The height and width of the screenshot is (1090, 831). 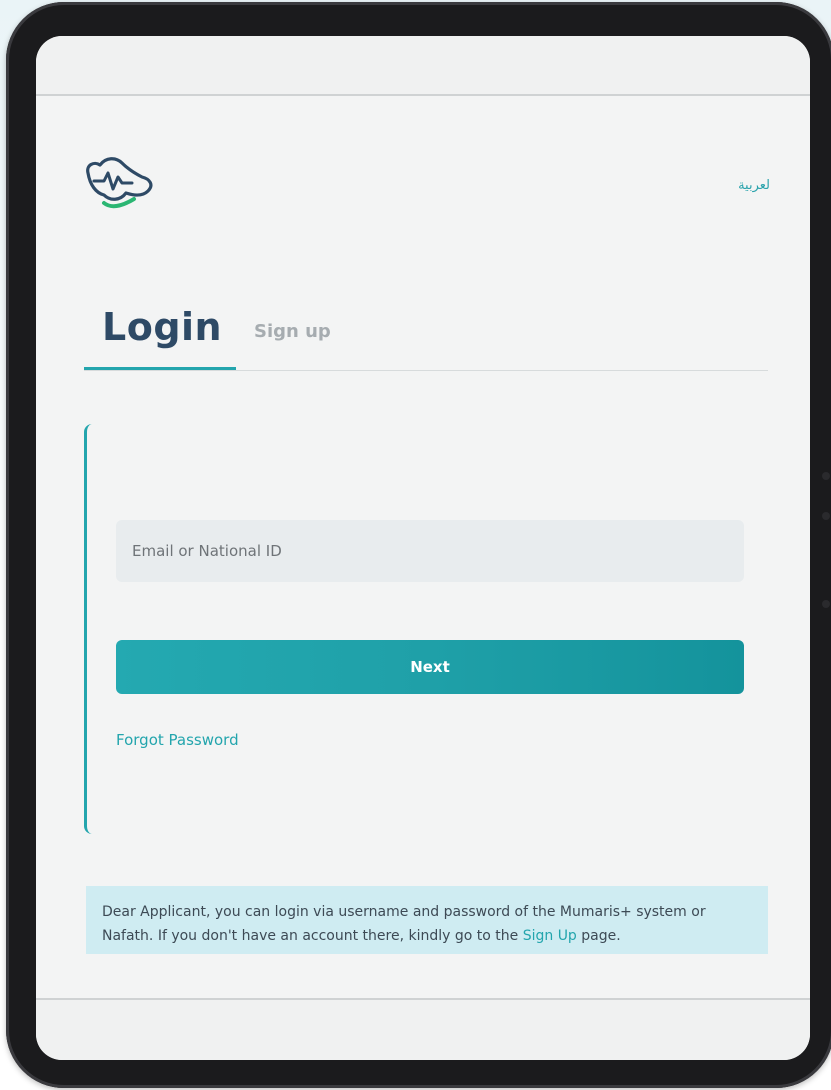 What do you see at coordinates (177, 740) in the screenshot?
I see `forgot-password-link: Forgot Password` at bounding box center [177, 740].